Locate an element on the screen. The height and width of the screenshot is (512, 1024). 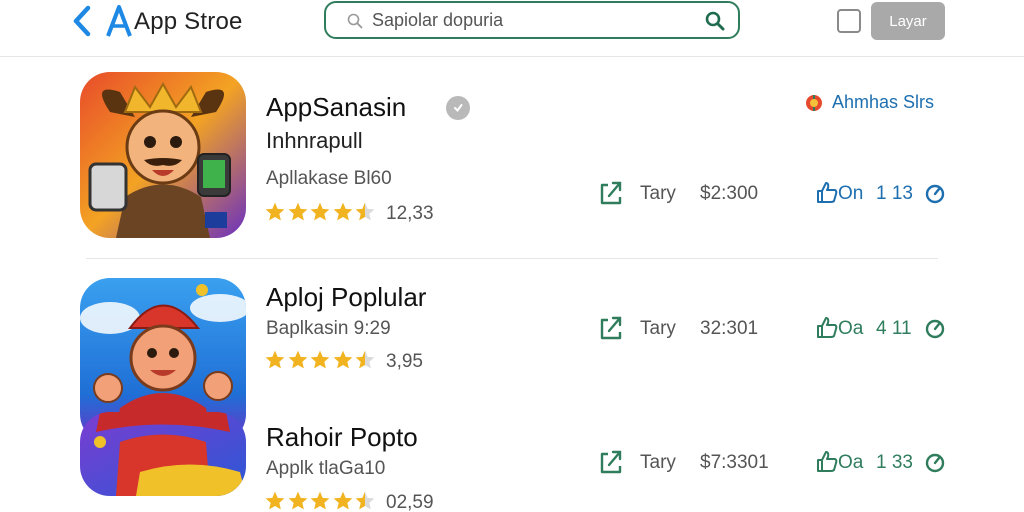
rating-count: 02,59 is located at coordinates (410, 502).